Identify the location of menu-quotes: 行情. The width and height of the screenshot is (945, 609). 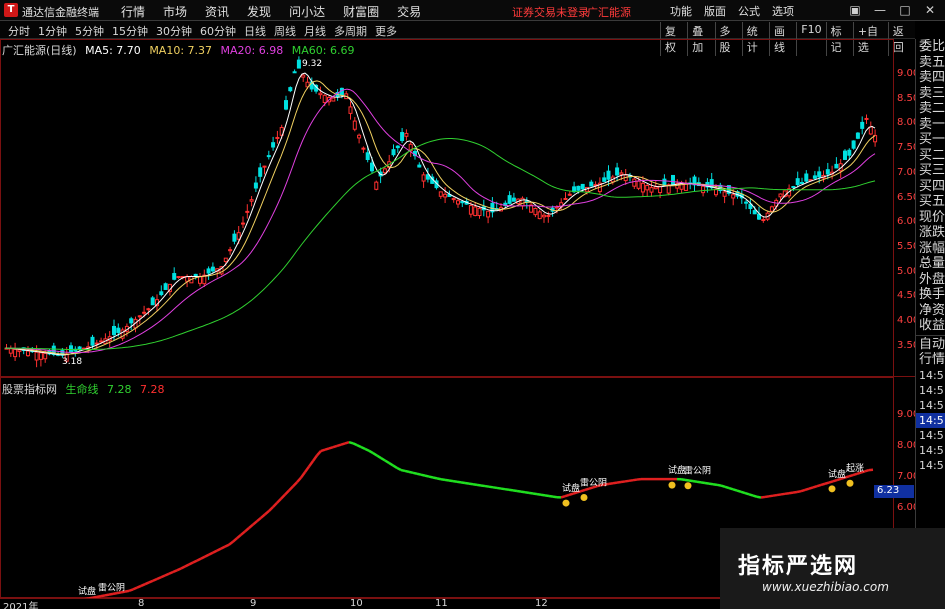
(133, 11).